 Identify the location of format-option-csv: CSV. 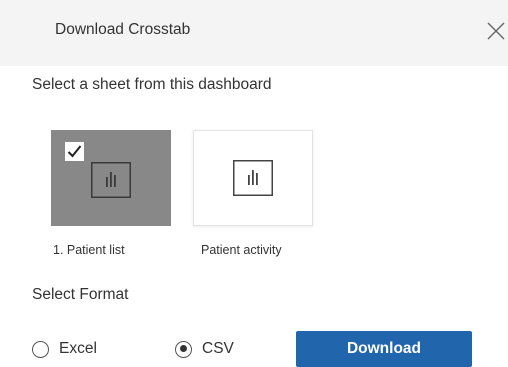
(204, 349).